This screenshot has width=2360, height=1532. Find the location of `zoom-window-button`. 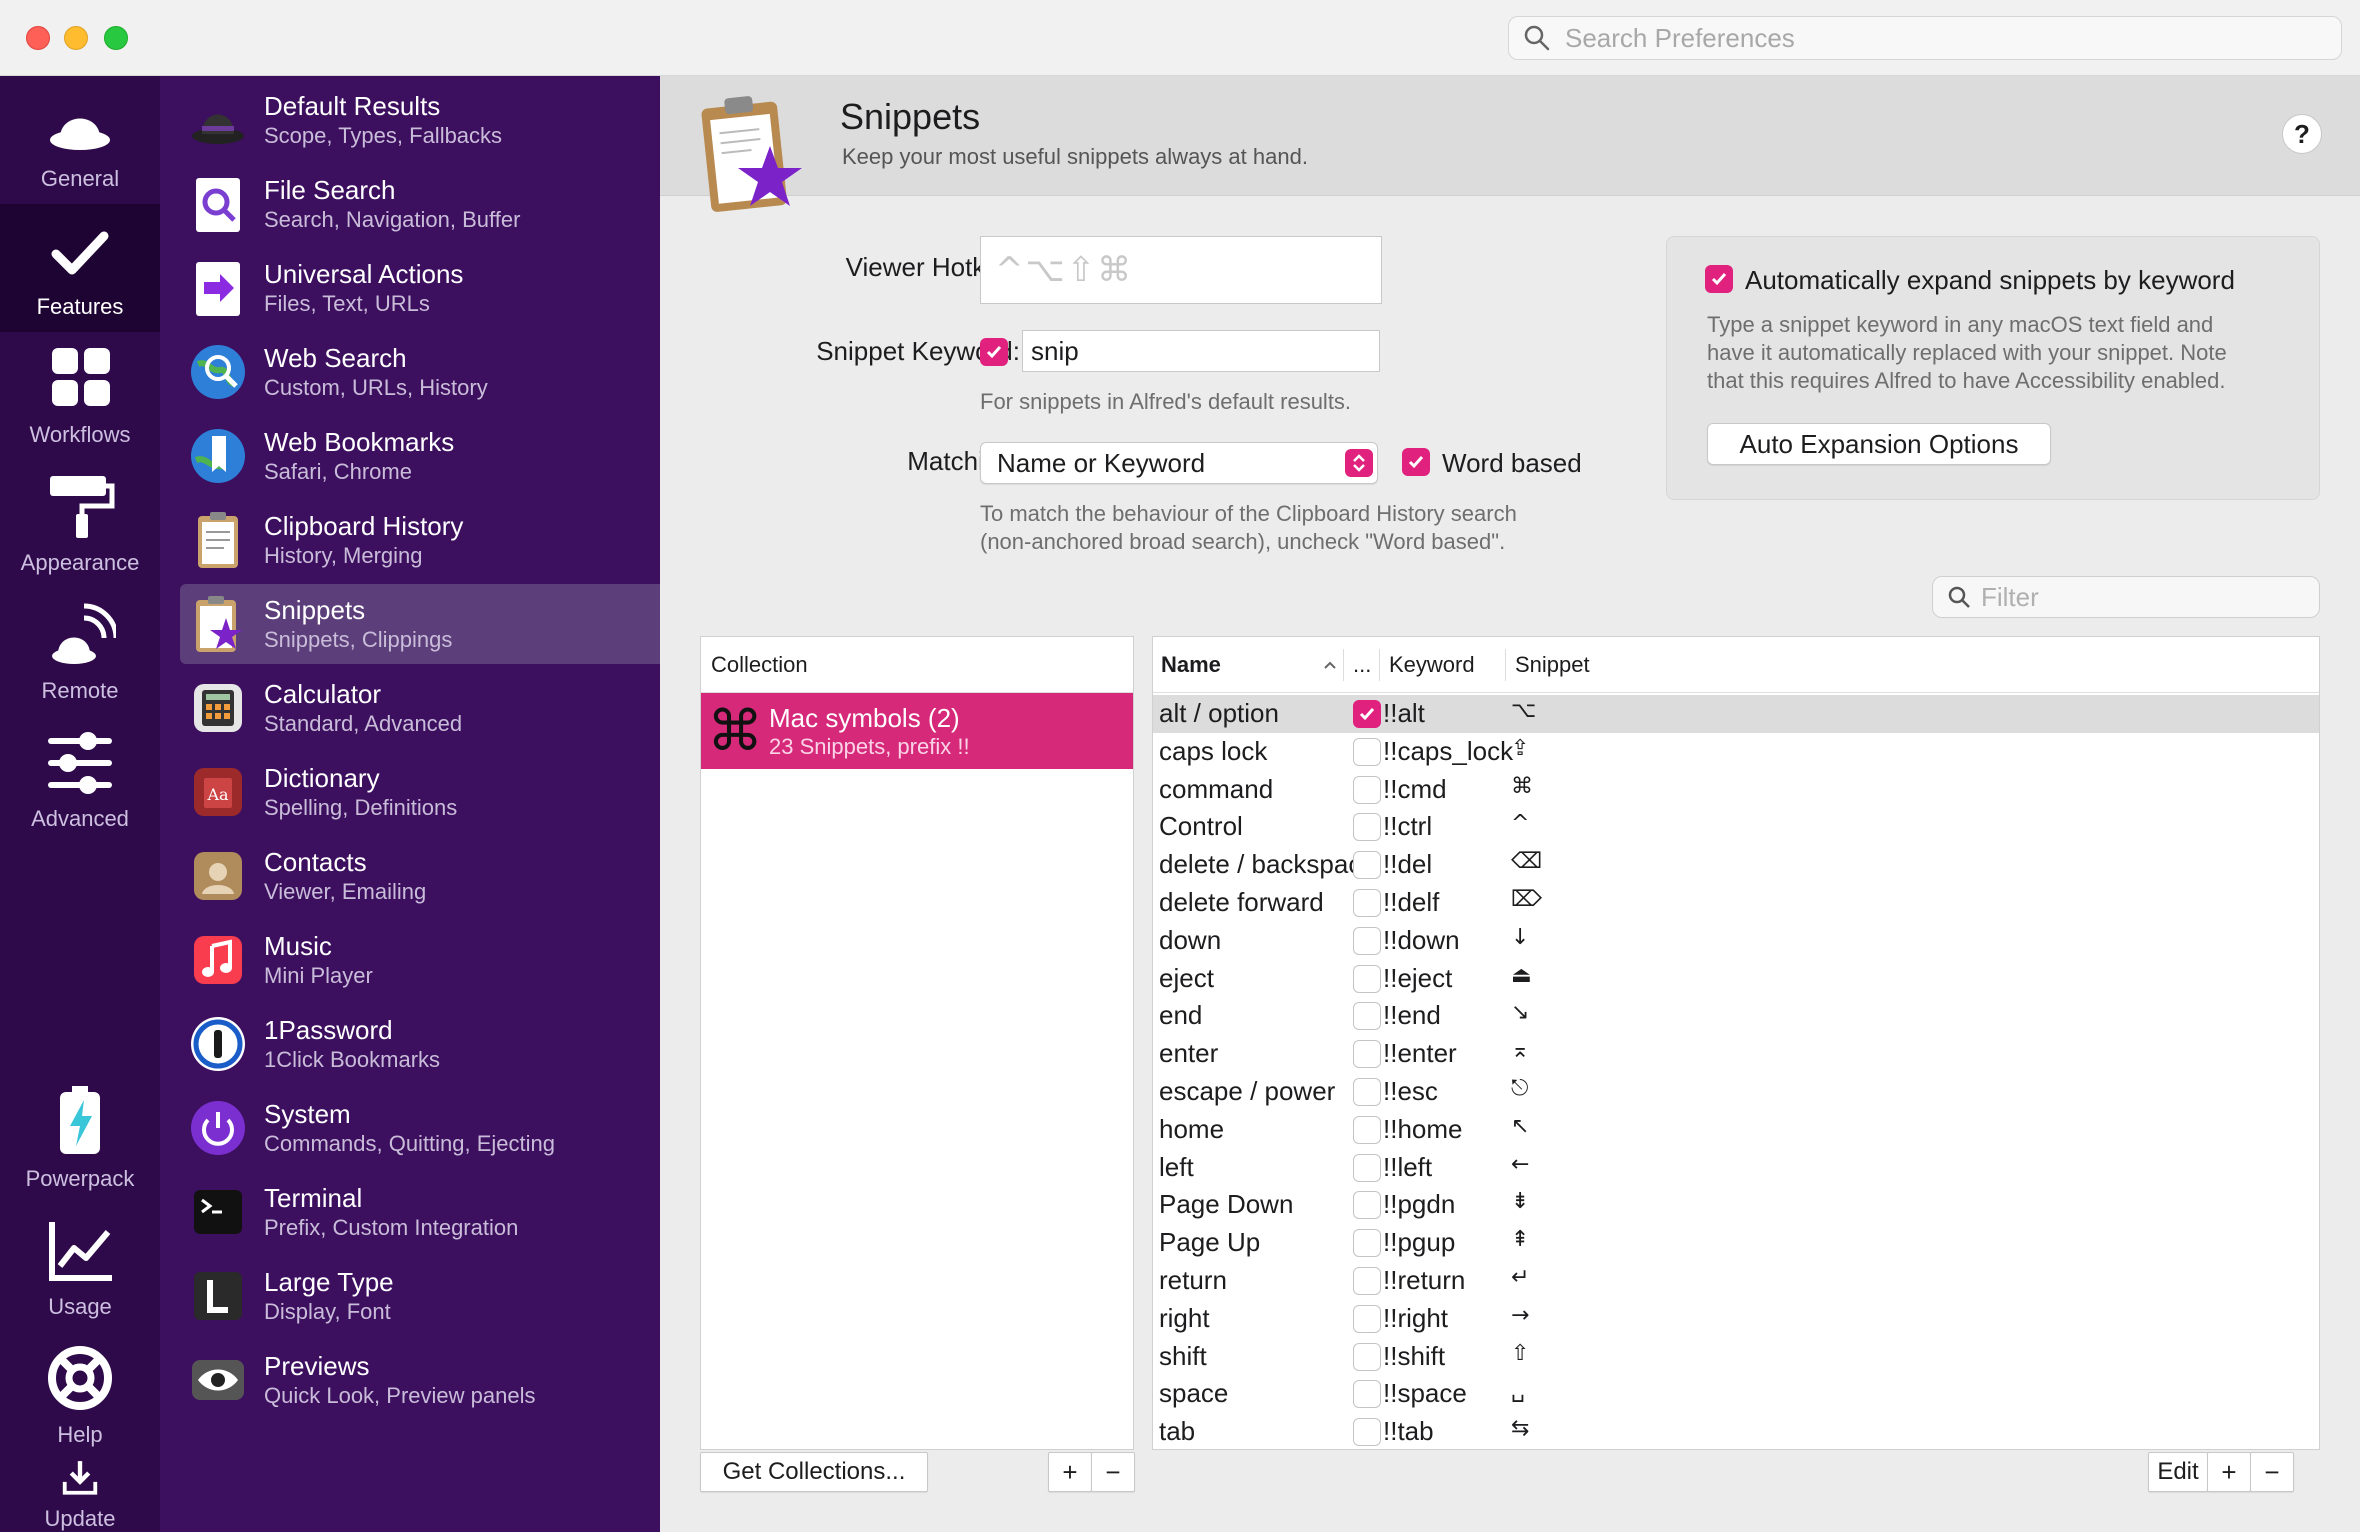

zoom-window-button is located at coordinates (116, 38).